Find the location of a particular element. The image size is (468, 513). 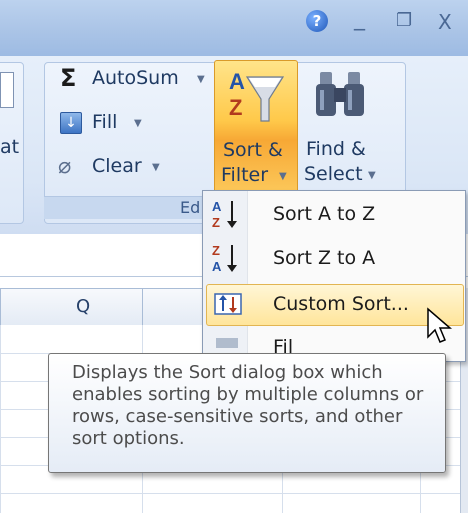

fill-down-icon: ↓ is located at coordinates (71, 123).